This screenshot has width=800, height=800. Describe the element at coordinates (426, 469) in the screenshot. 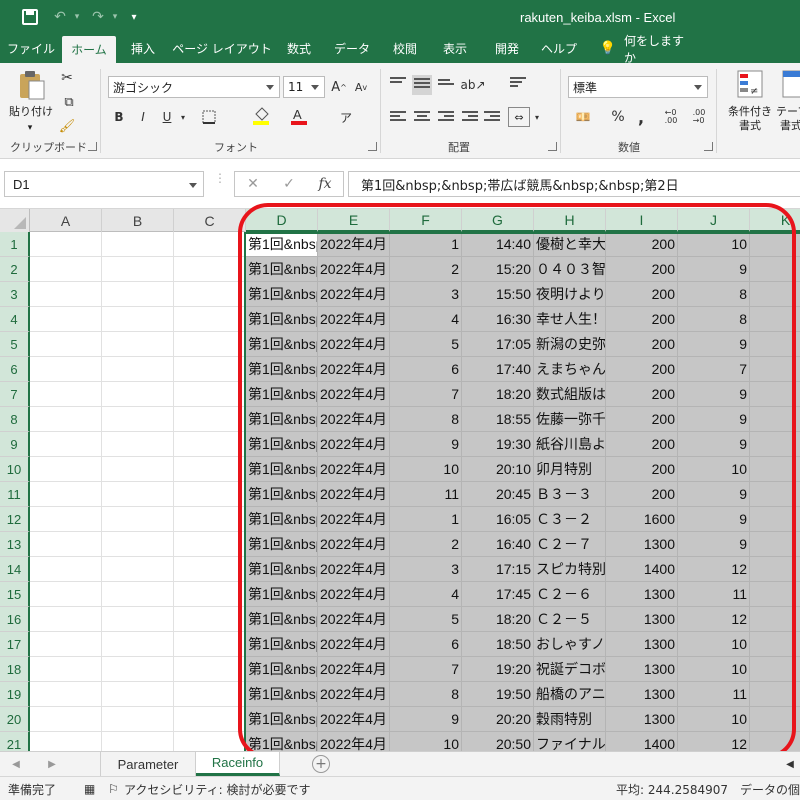

I see `cell-f: 10` at that location.